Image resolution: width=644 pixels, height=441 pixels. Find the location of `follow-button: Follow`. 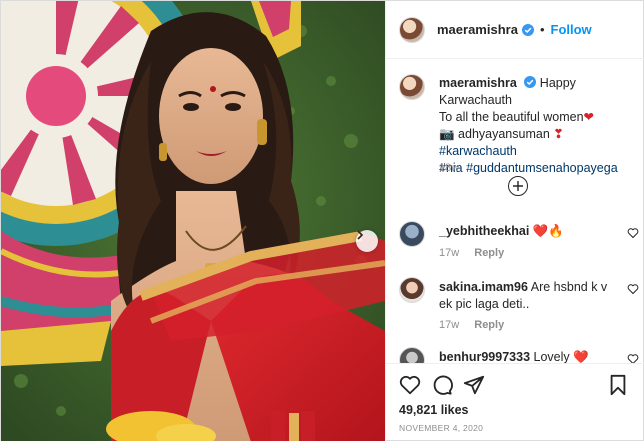

follow-button: Follow is located at coordinates (571, 29).